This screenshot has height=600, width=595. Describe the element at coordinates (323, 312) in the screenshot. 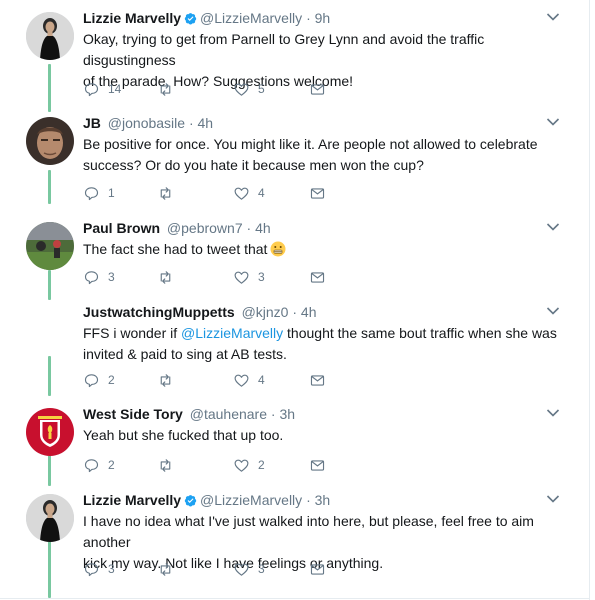

I see `tweet-header: JustwatchingMuppetts @kjnz0 · 4h` at that location.